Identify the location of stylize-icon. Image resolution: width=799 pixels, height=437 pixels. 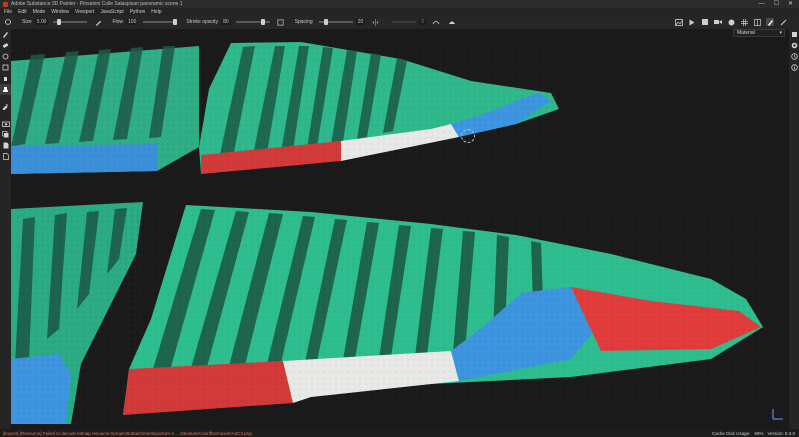
(783, 22).